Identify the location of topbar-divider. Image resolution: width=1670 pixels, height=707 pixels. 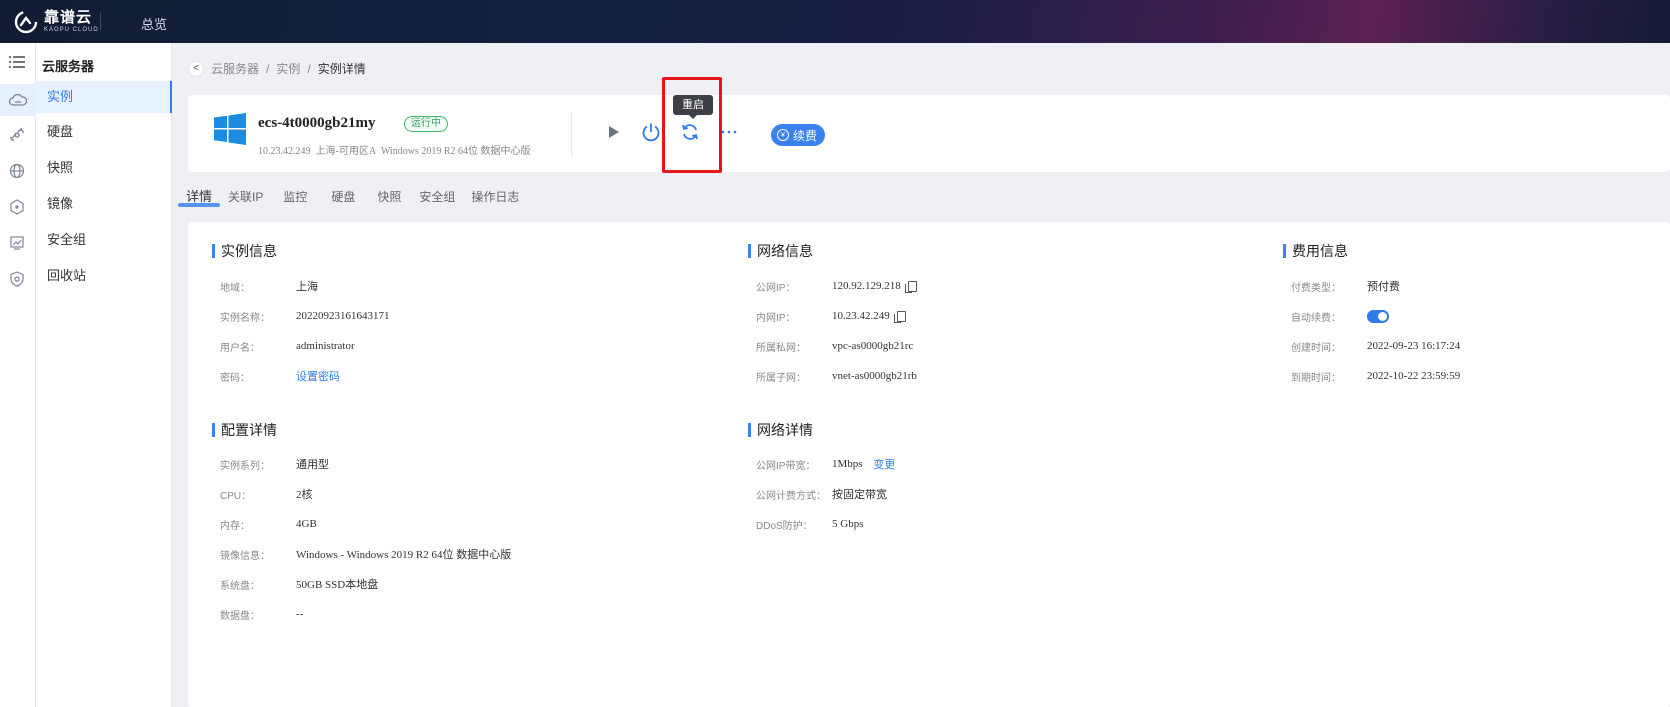
(100, 21).